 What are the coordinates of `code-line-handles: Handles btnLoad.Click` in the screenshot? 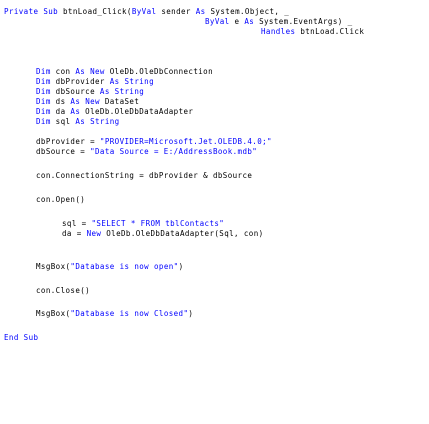 It's located at (312, 32).